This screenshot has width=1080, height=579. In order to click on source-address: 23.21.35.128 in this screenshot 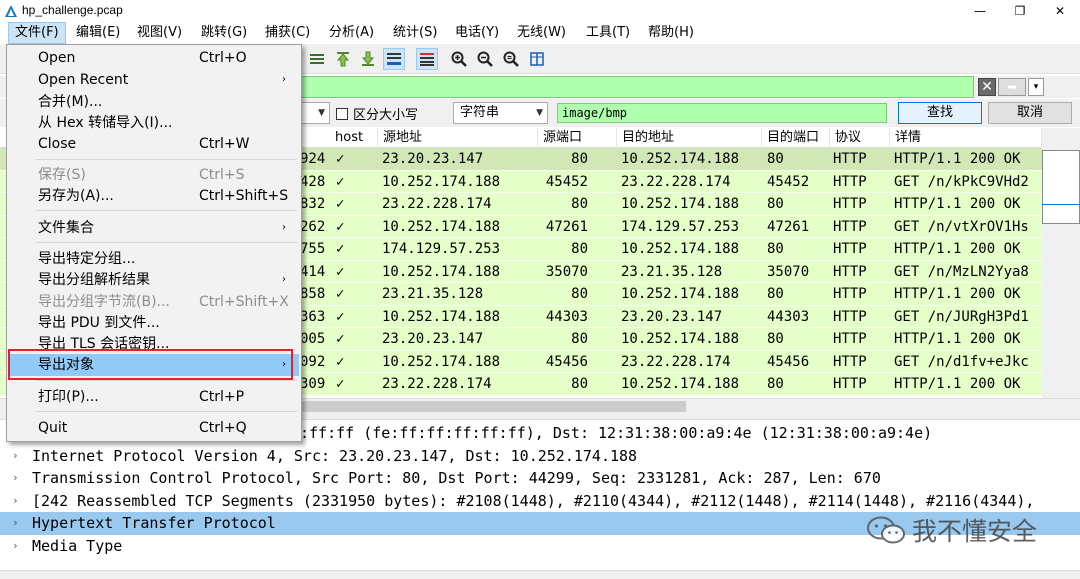, I will do `click(433, 294)`.